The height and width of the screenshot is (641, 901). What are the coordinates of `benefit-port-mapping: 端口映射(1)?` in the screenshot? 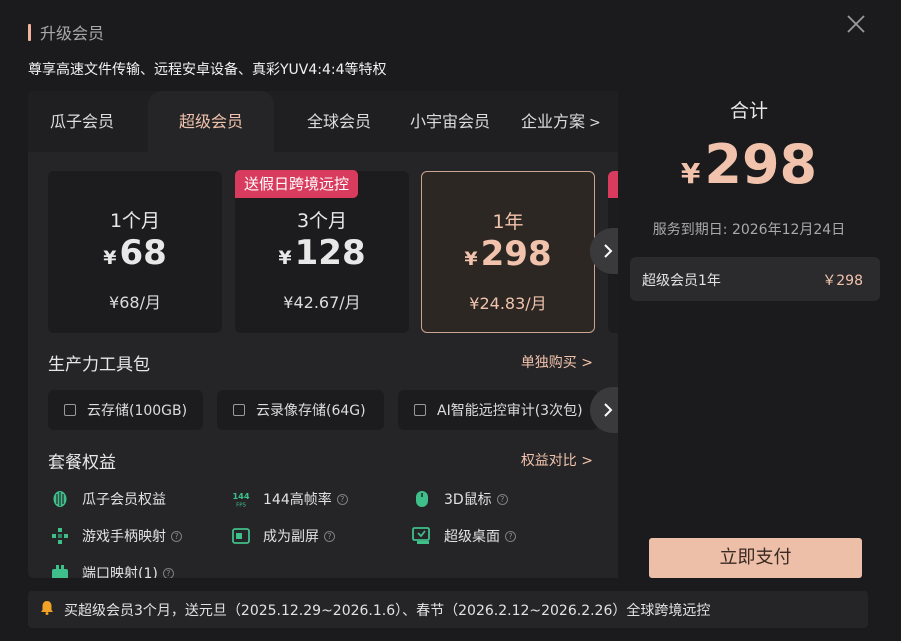 It's located at (112, 570).